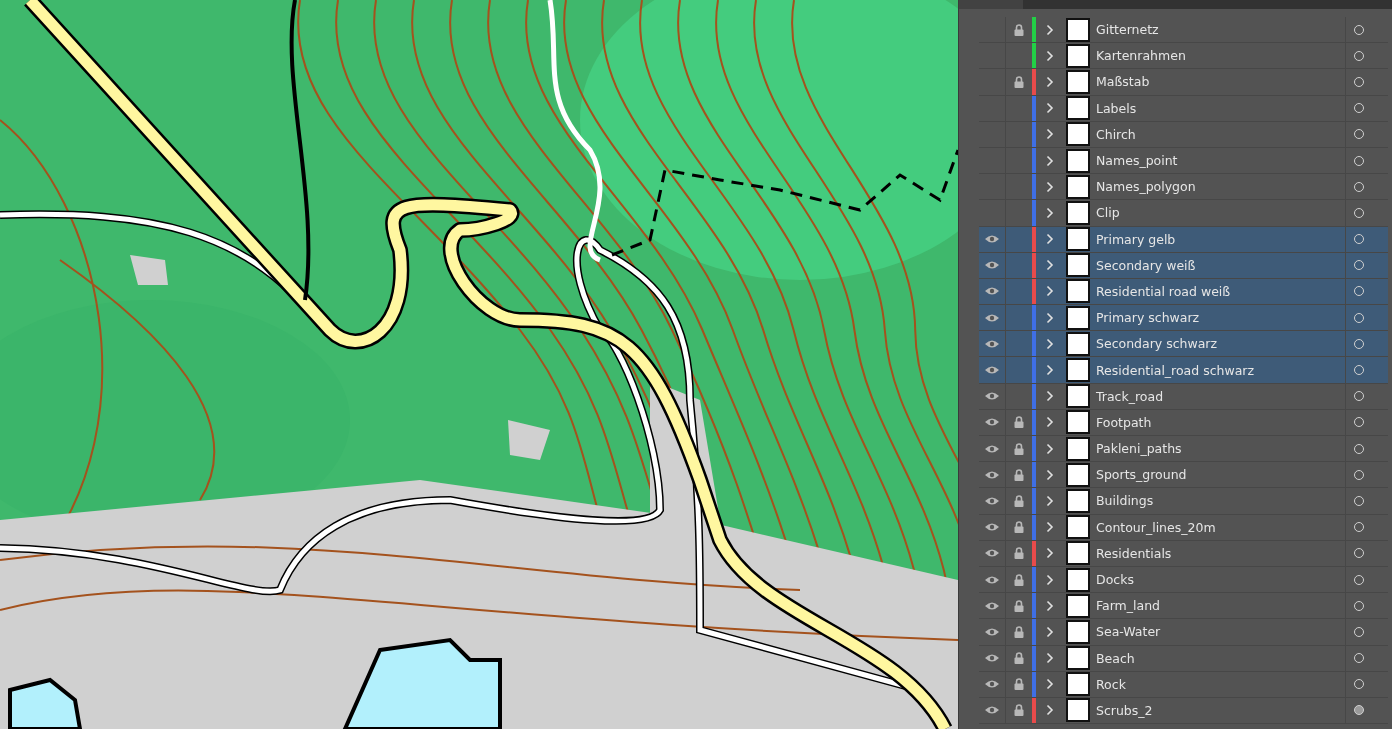  Describe the element at coordinates (1183, 422) in the screenshot. I see `layer-row: Footpath` at that location.